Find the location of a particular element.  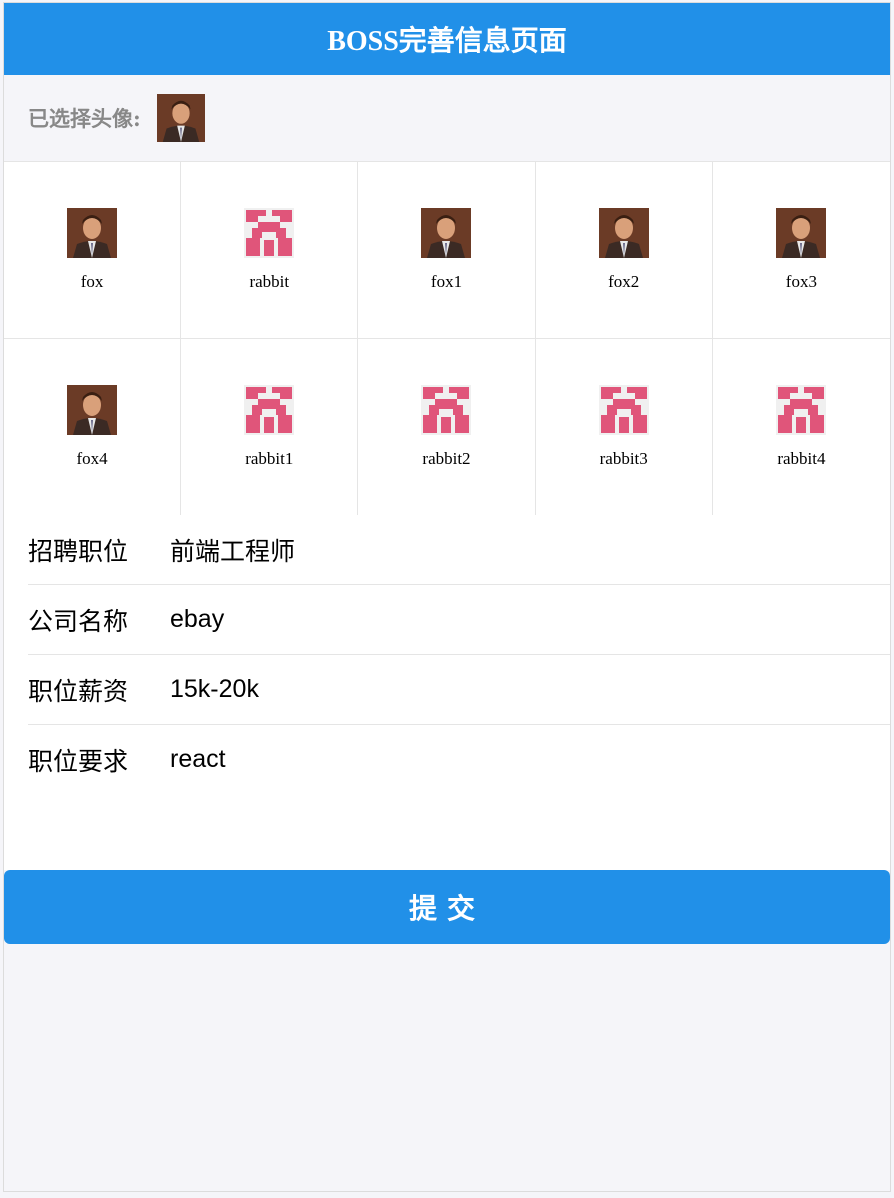

avatar-option: fox1 is located at coordinates (447, 250).